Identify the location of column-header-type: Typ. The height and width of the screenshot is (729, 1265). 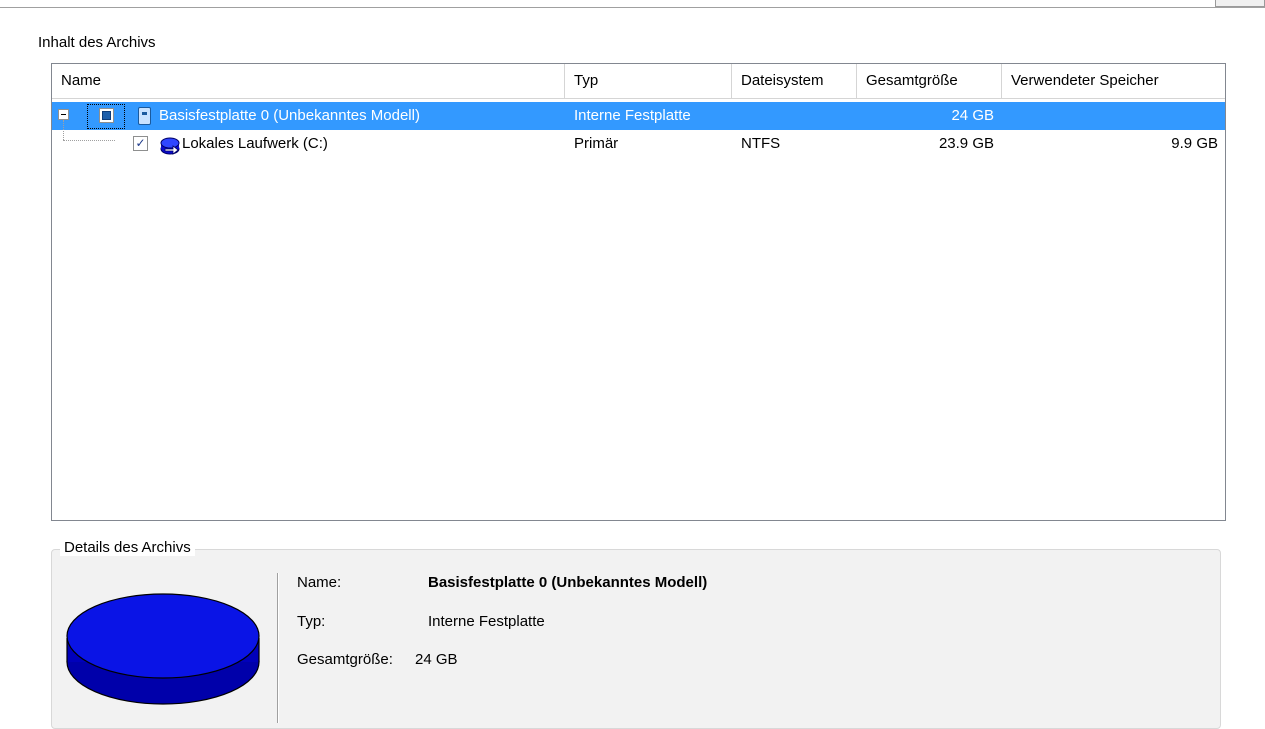
(648, 81).